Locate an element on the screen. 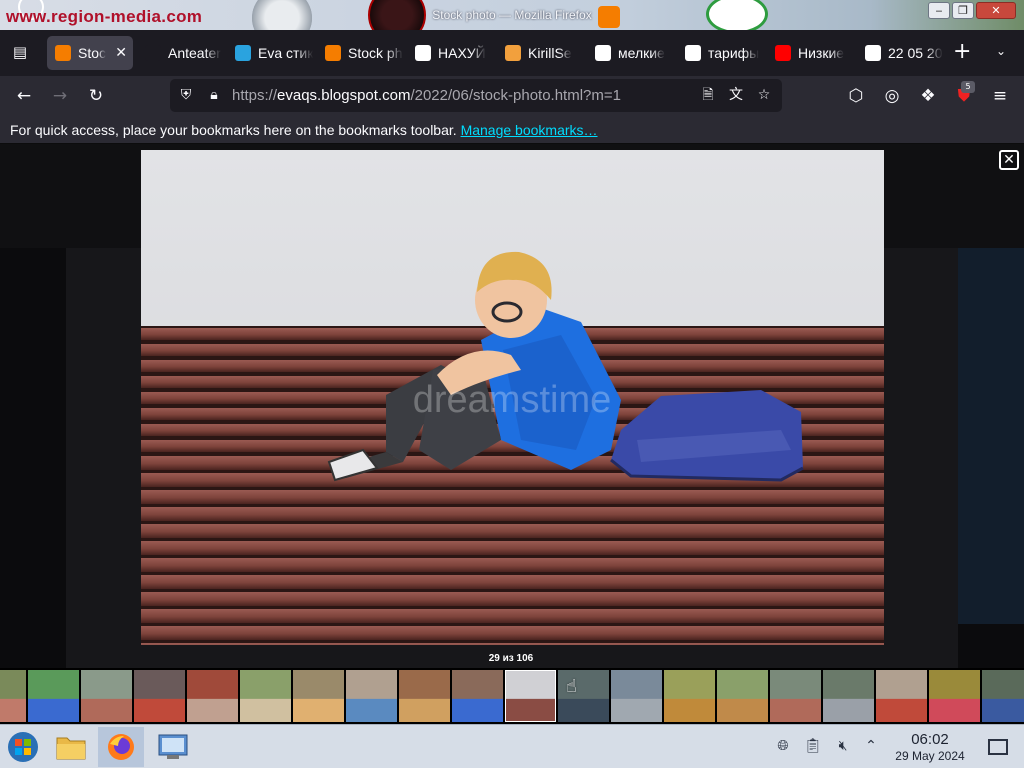 The width and height of the screenshot is (1024, 768). image-counter: 29 из 106 is located at coordinates (511, 658).